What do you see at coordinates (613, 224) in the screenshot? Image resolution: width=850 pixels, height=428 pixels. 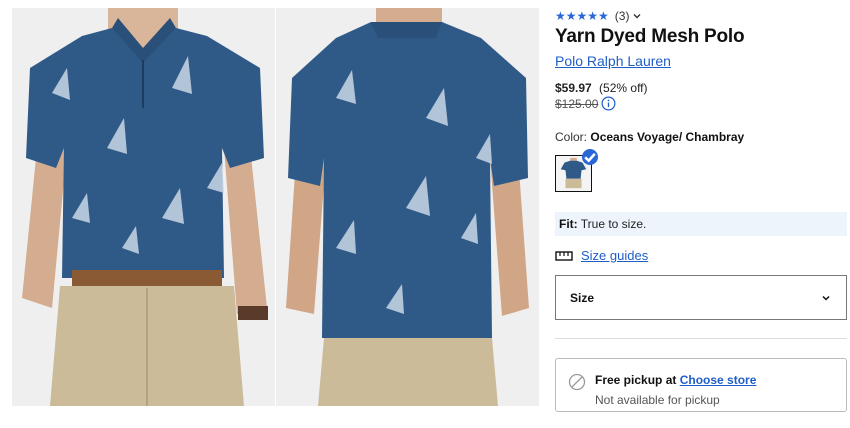 I see `fit-value: True to size.` at bounding box center [613, 224].